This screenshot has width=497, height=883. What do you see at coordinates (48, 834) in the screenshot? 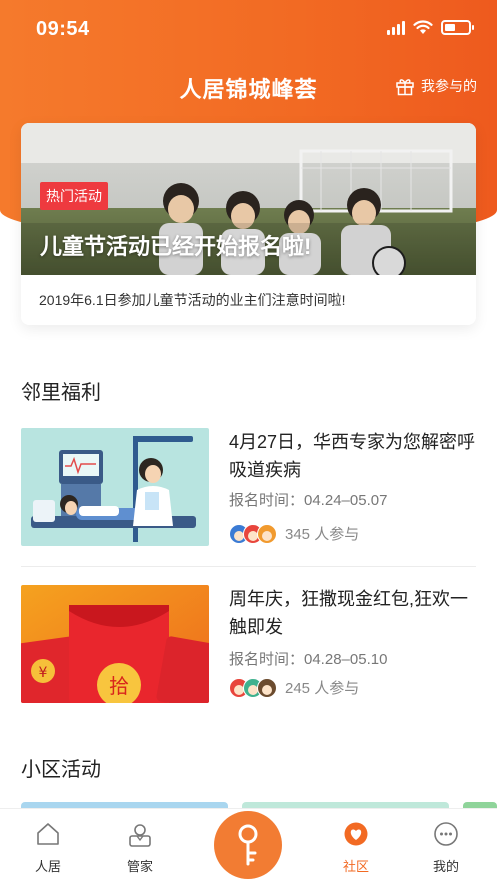
I see `home-icon` at bounding box center [48, 834].